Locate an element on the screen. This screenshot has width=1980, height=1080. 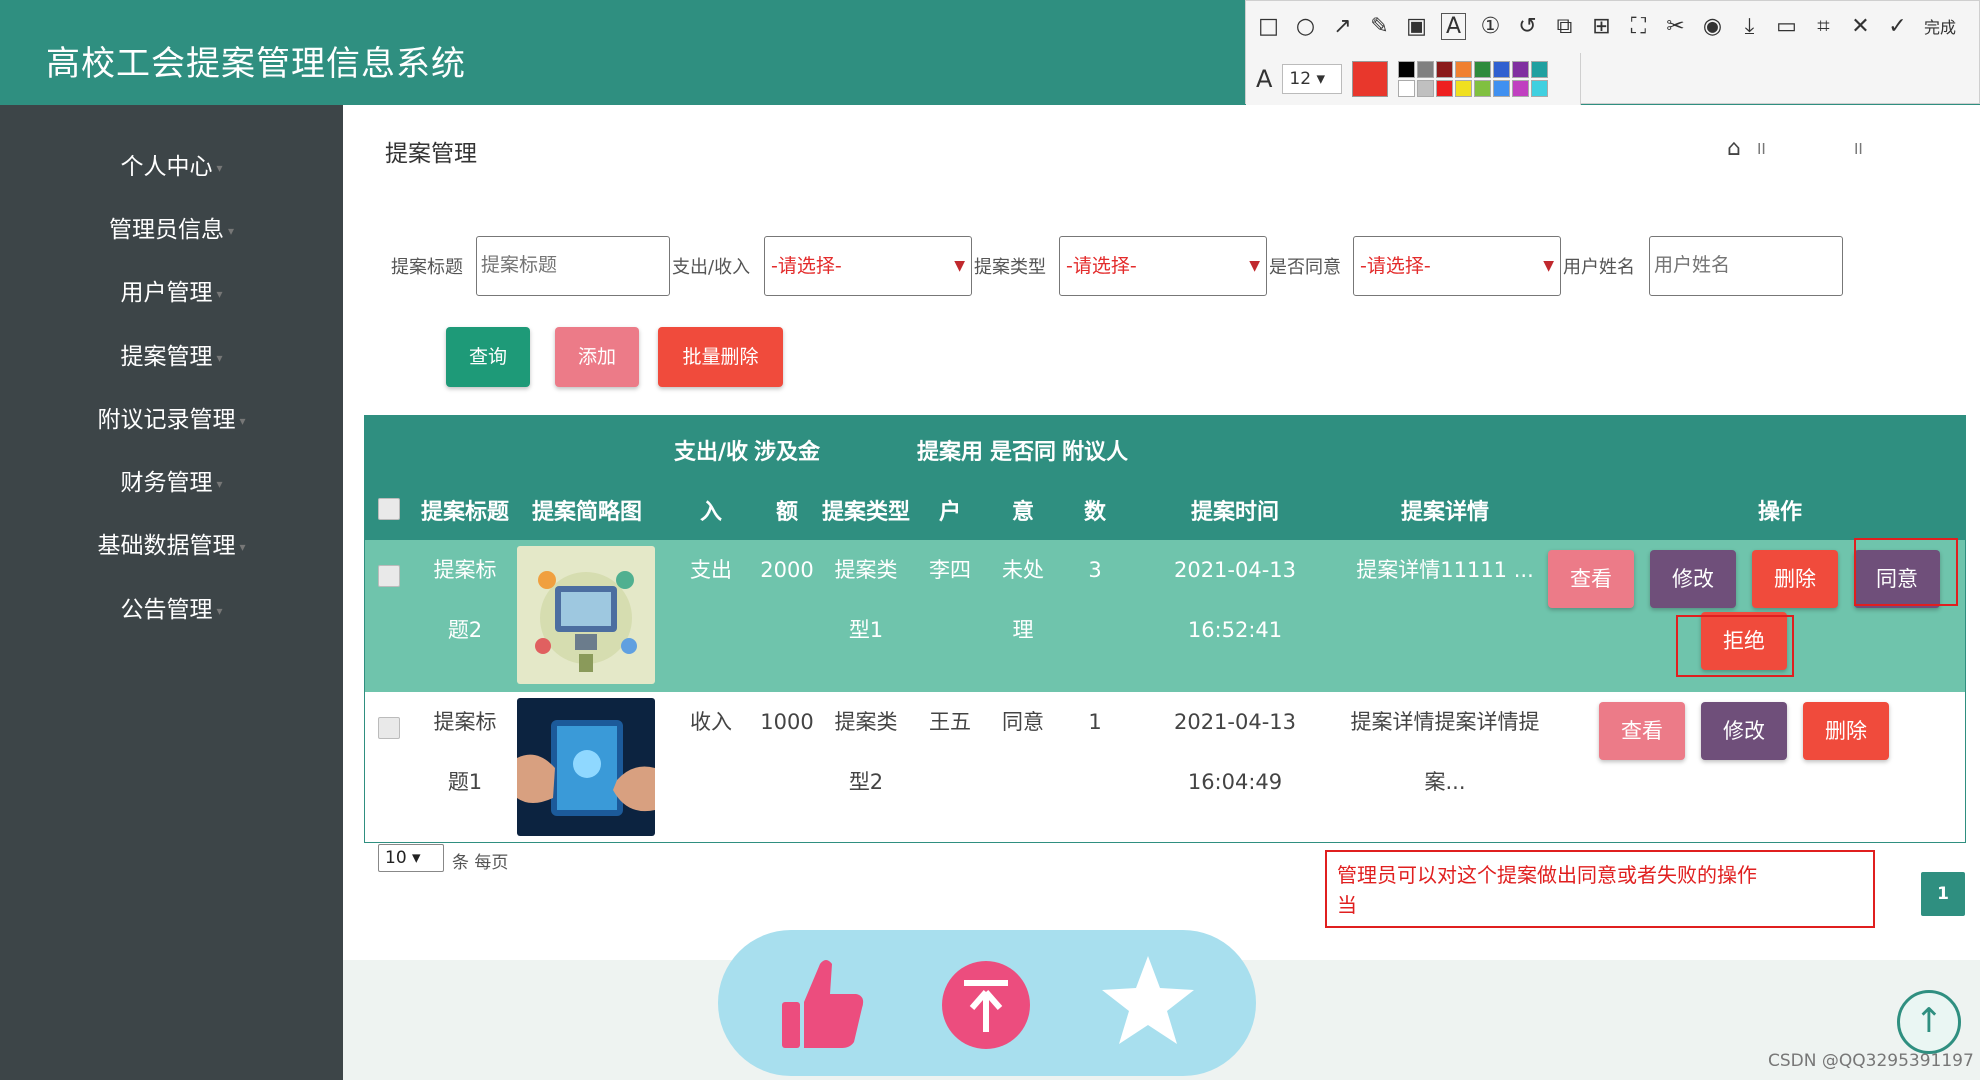
pen-tool-icon: ✎ is located at coordinates (1379, 26).